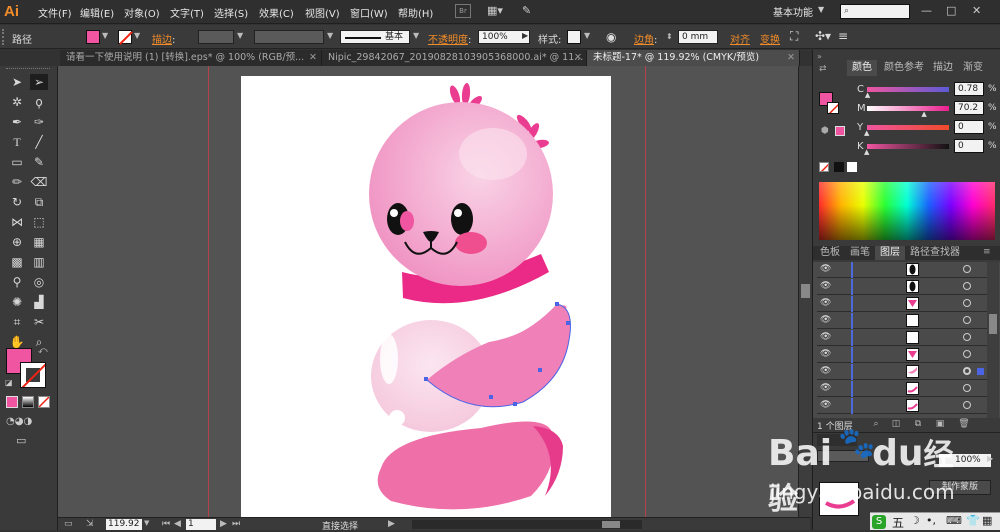 The height and width of the screenshot is (532, 1000). What do you see at coordinates (969, 127) in the screenshot?
I see `yellow-input: 0` at bounding box center [969, 127].